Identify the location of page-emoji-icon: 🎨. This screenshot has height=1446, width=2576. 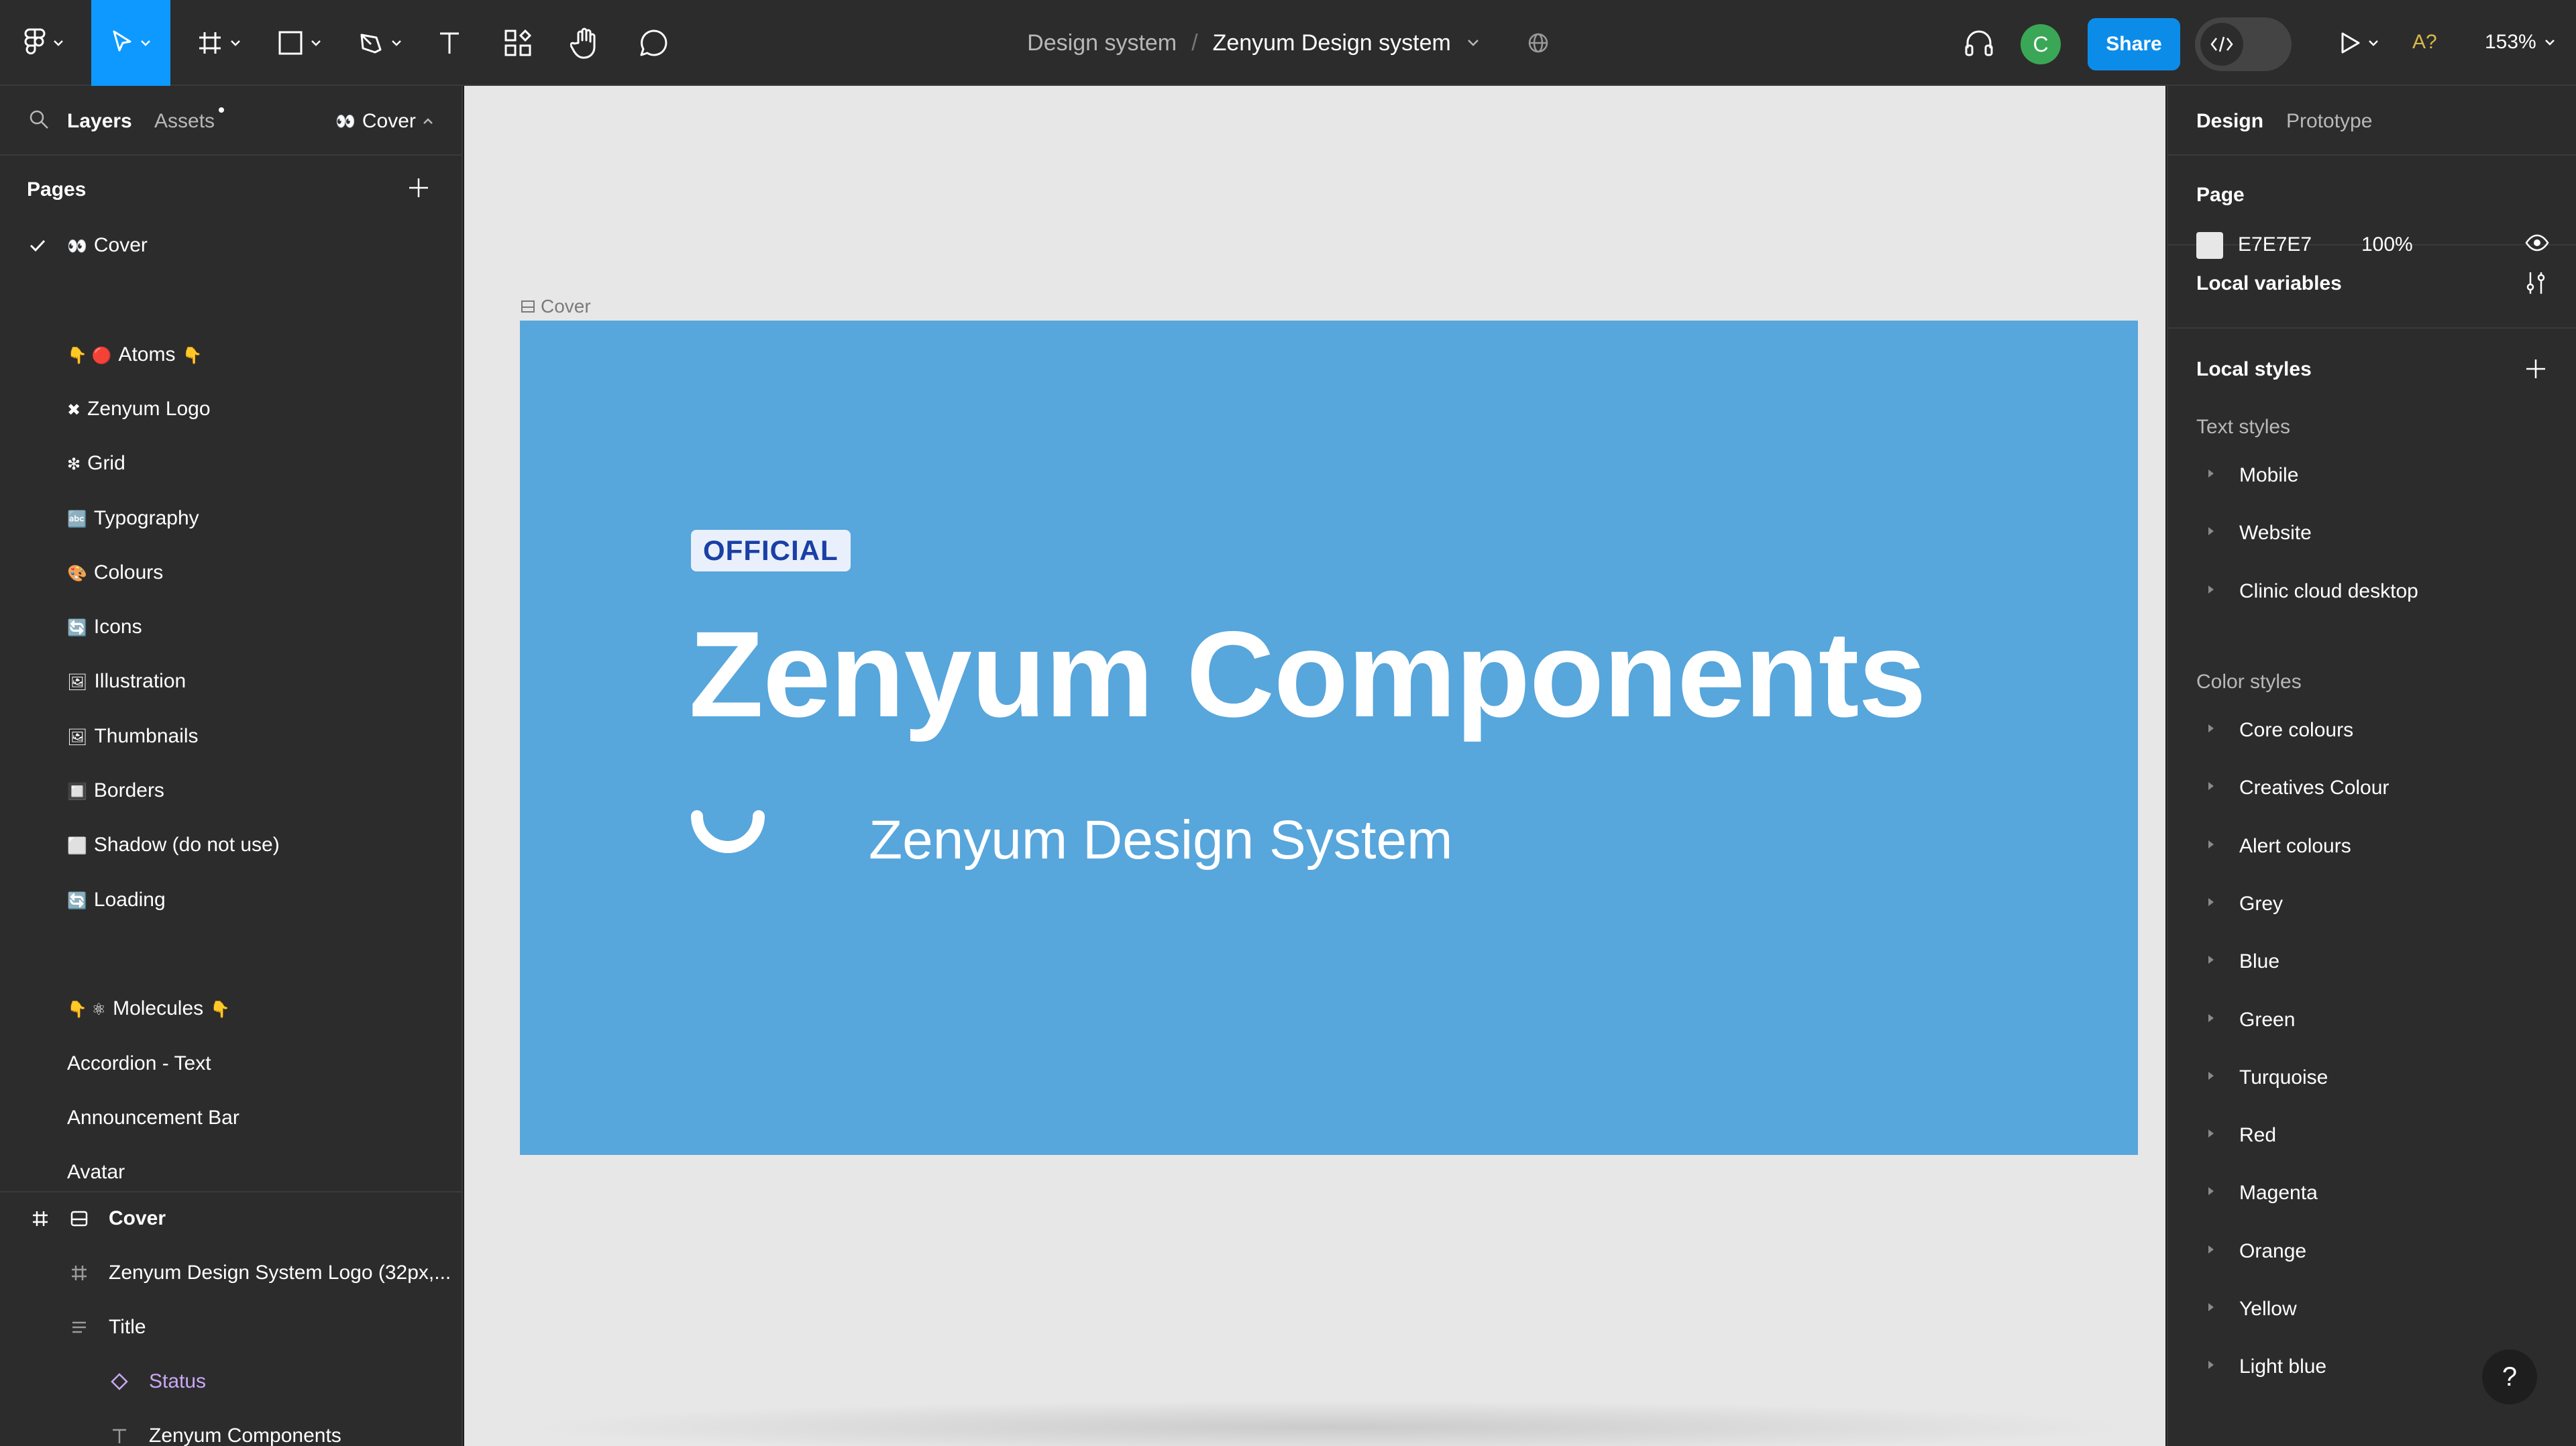
(77, 573).